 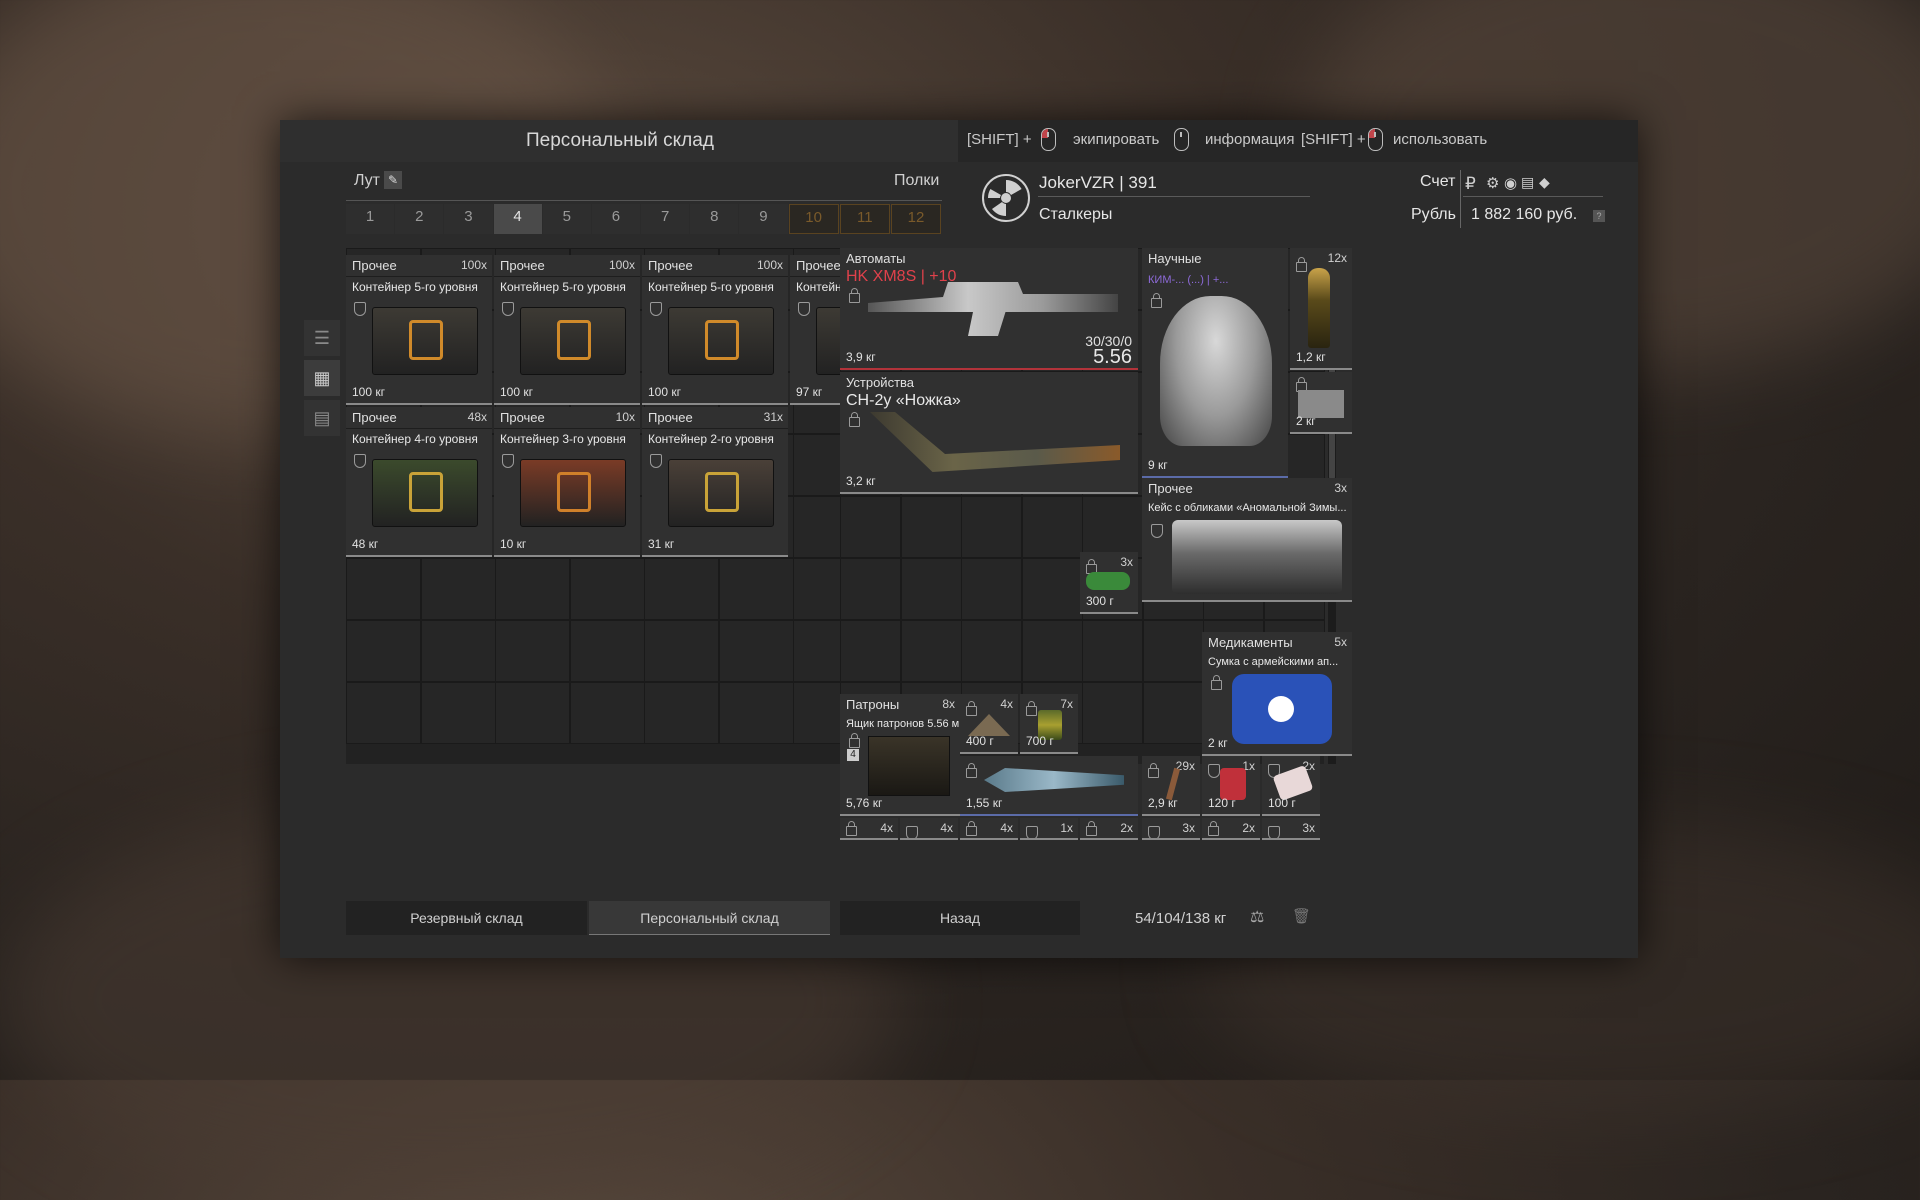 I want to click on item-category: Автоматы, so click(x=876, y=258).